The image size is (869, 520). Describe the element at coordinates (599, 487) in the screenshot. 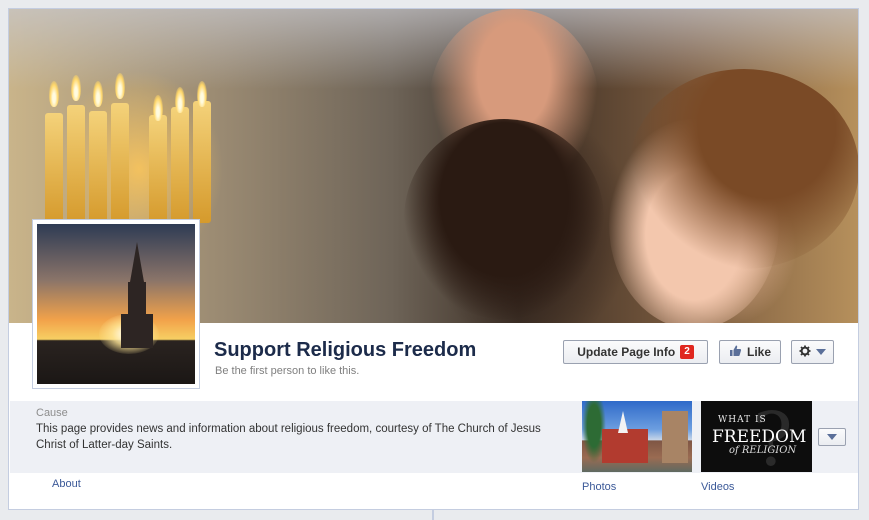

I see `photos-link: Photos` at that location.